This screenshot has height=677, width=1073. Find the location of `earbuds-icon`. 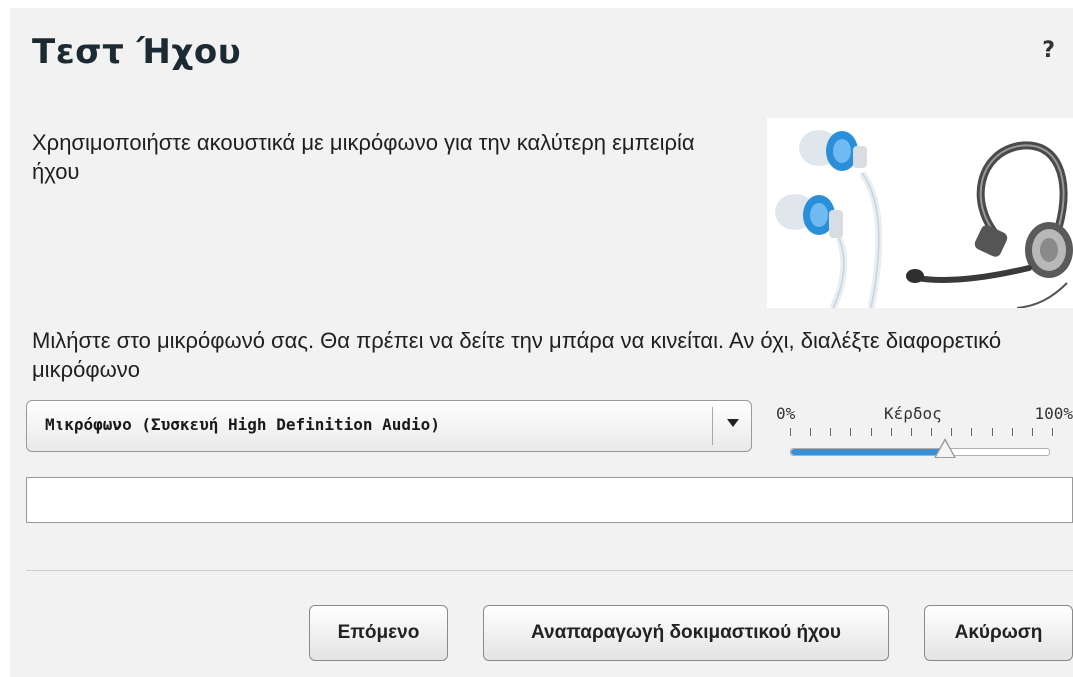

earbuds-icon is located at coordinates (829, 219).